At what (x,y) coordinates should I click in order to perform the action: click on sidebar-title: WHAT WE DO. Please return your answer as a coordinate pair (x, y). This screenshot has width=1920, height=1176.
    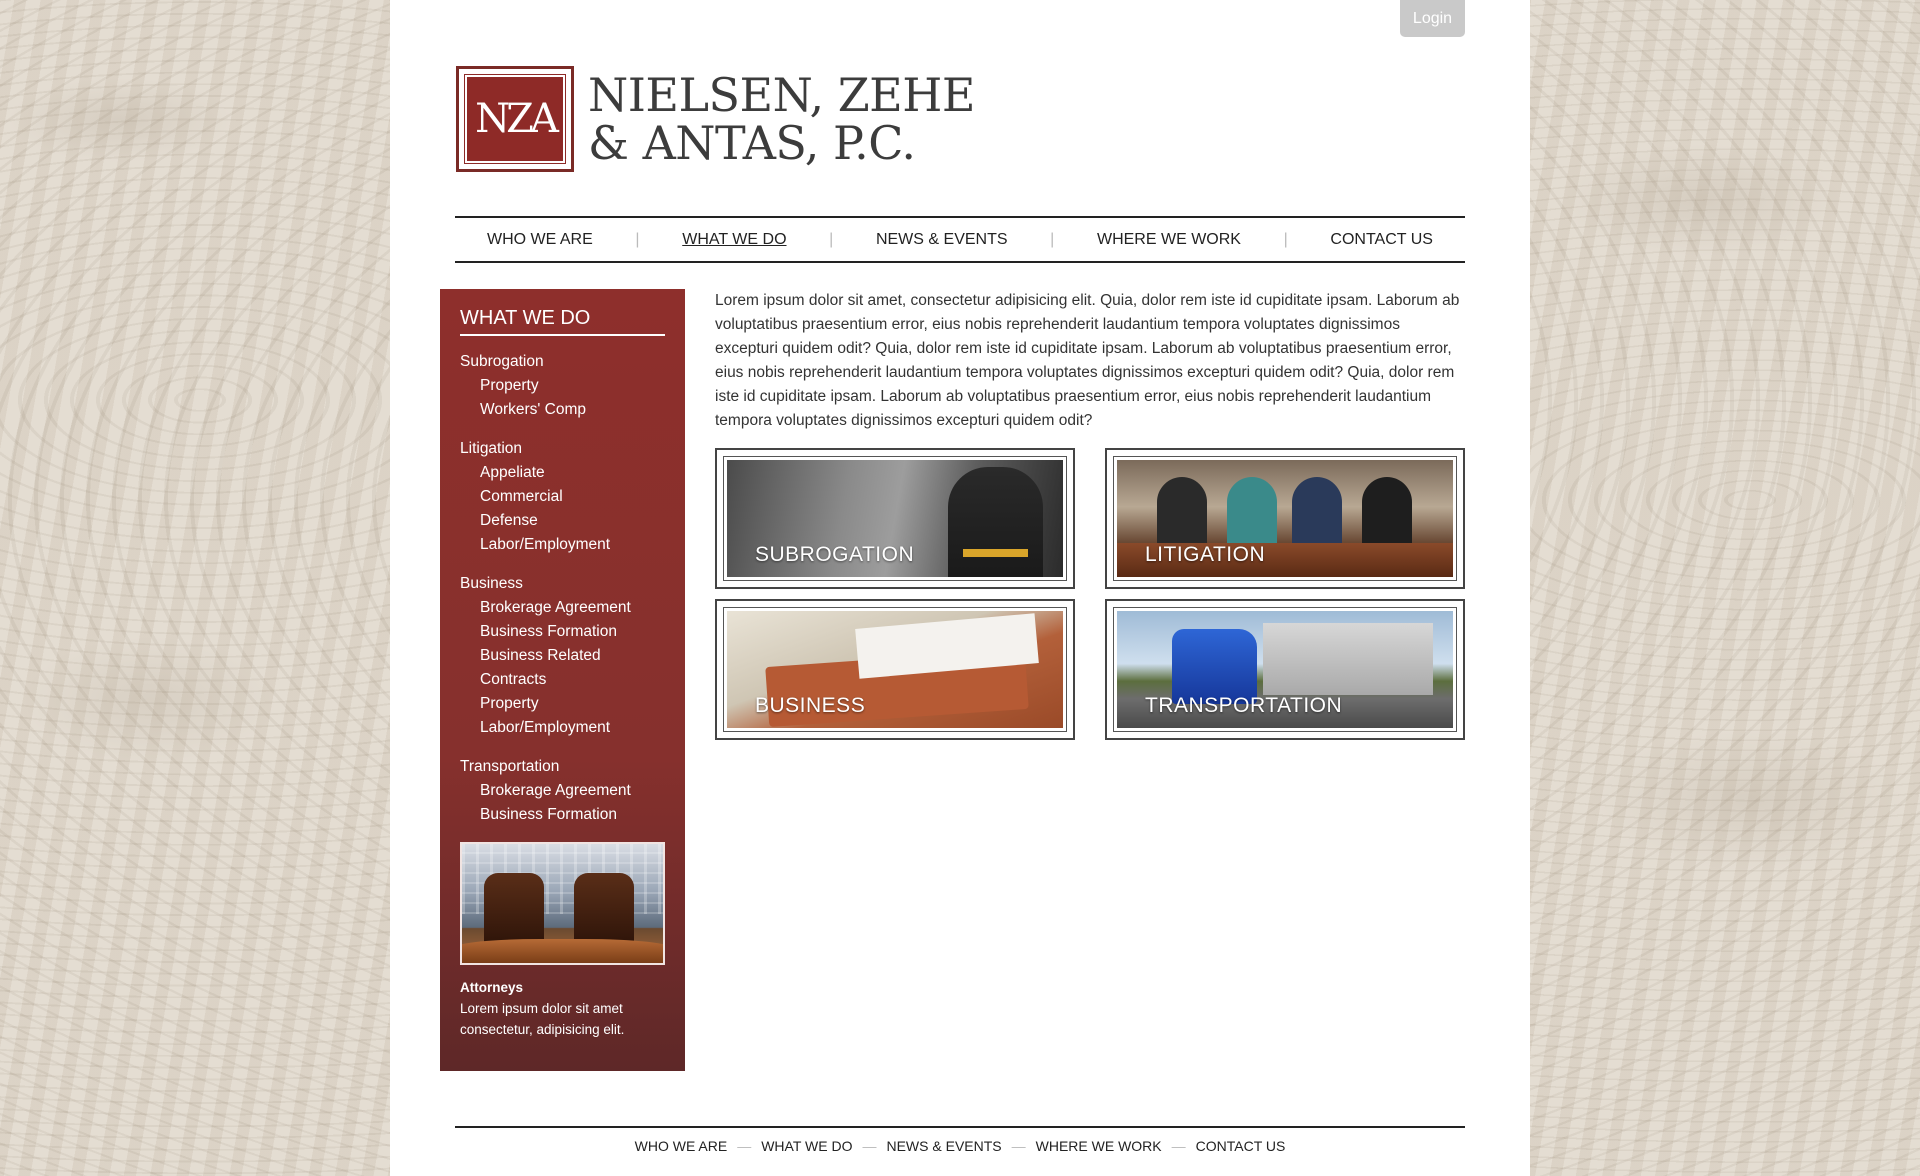
    Looking at the image, I should click on (562, 321).